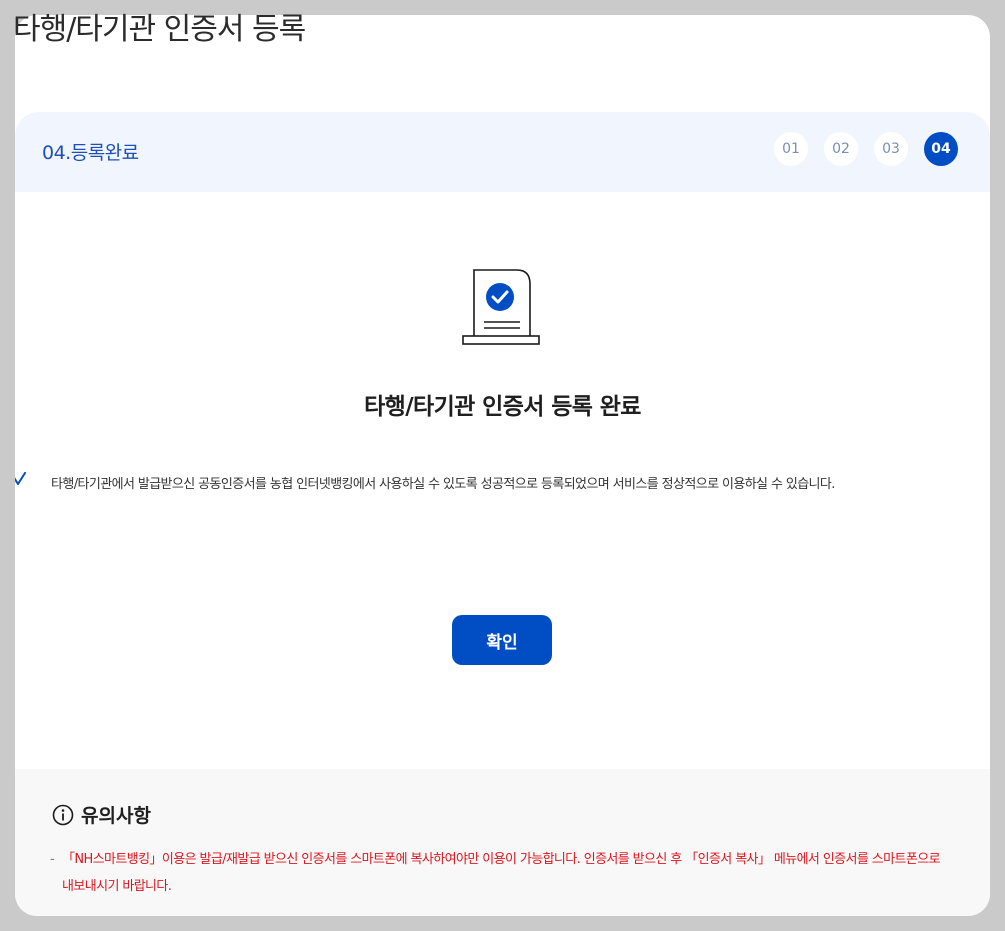  I want to click on step-02: 02, so click(841, 149).